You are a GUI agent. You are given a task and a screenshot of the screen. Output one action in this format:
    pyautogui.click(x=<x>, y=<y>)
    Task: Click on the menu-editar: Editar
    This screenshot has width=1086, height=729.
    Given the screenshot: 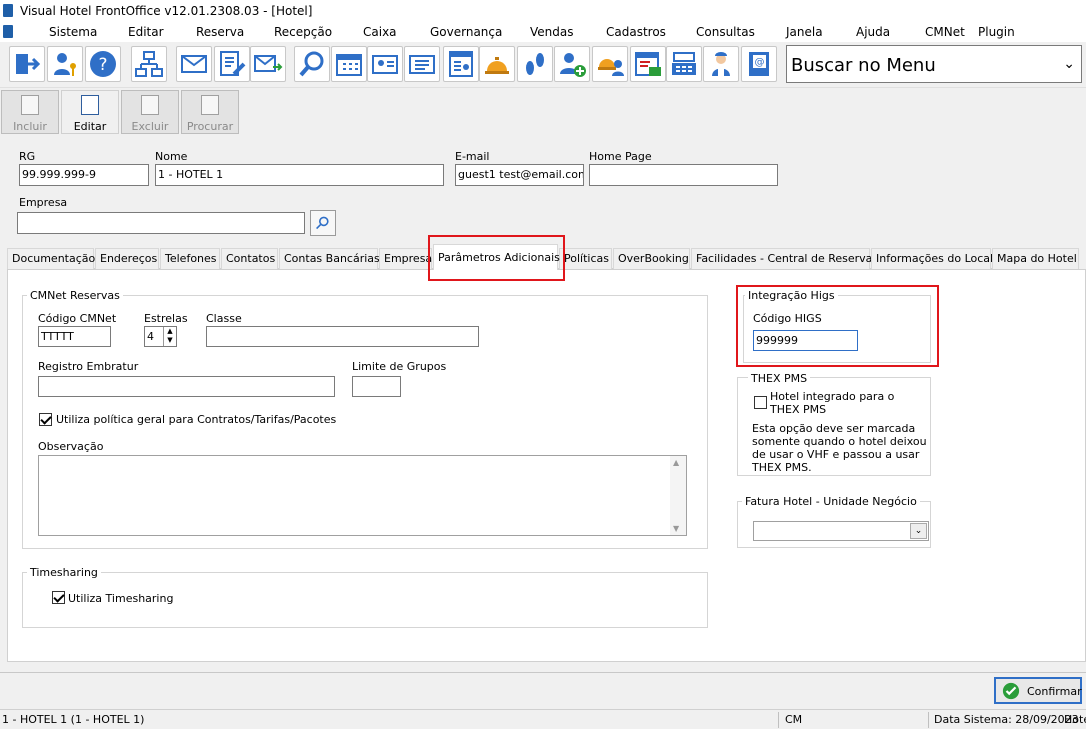 What is the action you would take?
    pyautogui.click(x=146, y=32)
    